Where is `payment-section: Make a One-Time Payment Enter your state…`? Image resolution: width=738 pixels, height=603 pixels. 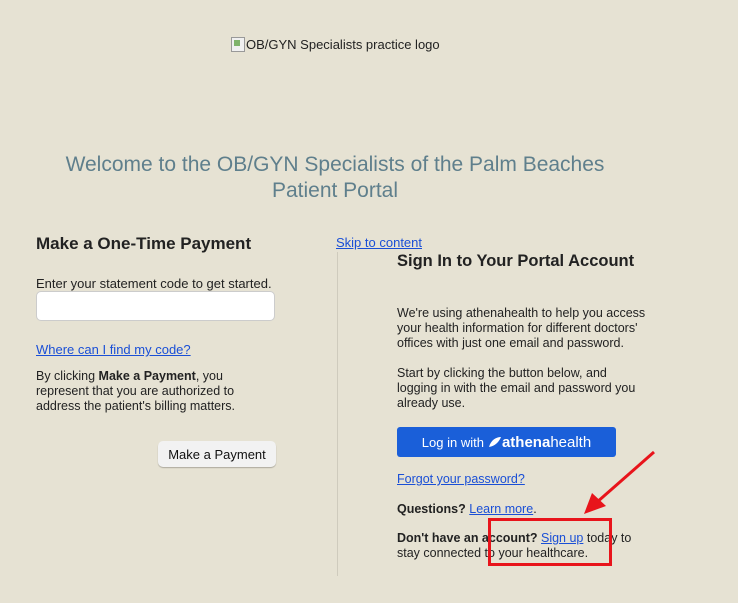
payment-section: Make a One-Time Payment Enter your state… is located at coordinates (158, 262).